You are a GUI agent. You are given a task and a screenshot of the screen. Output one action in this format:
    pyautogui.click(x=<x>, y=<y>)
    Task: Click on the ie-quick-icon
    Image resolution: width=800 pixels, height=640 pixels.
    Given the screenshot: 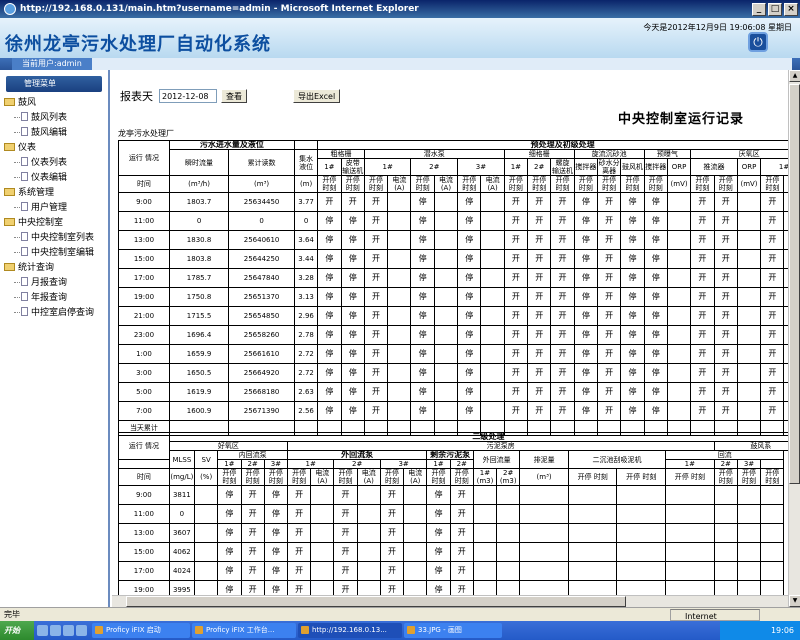 What is the action you would take?
    pyautogui.click(x=55, y=630)
    